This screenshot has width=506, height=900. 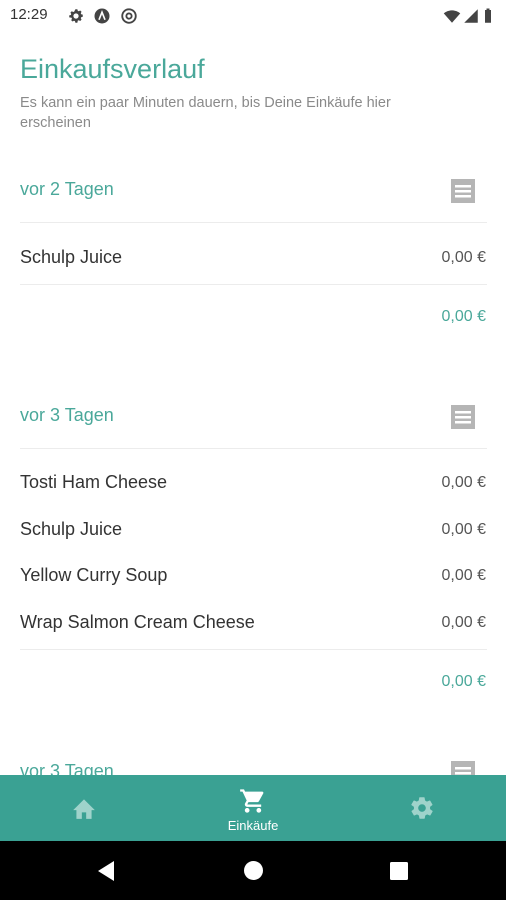 I want to click on nav-purchases-label: Einkäufe, so click(x=253, y=825).